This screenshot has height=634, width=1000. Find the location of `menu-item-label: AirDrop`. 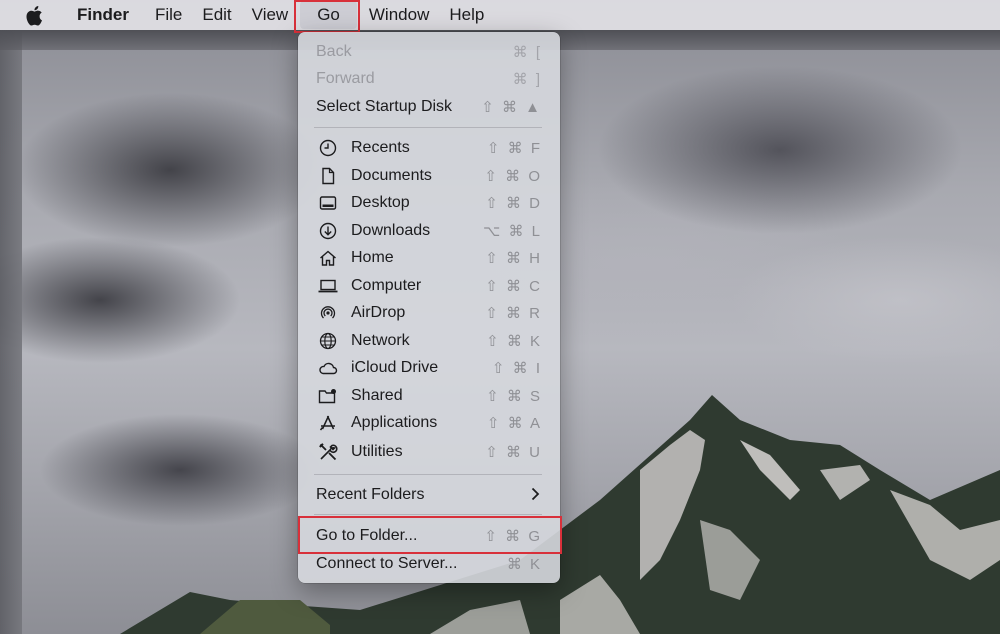

menu-item-label: AirDrop is located at coordinates (378, 312).